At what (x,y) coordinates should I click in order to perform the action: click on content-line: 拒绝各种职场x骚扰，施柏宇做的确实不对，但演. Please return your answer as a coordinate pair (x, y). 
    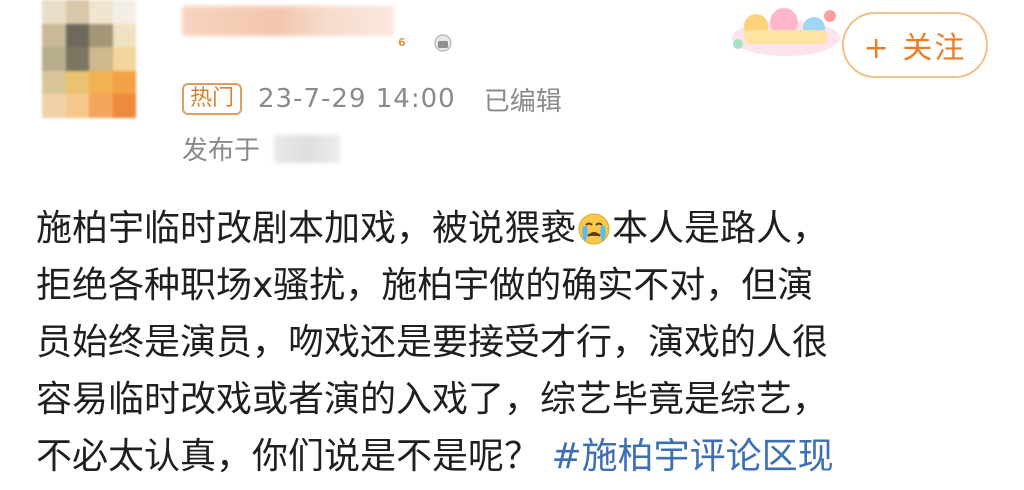
    Looking at the image, I should click on (425, 285).